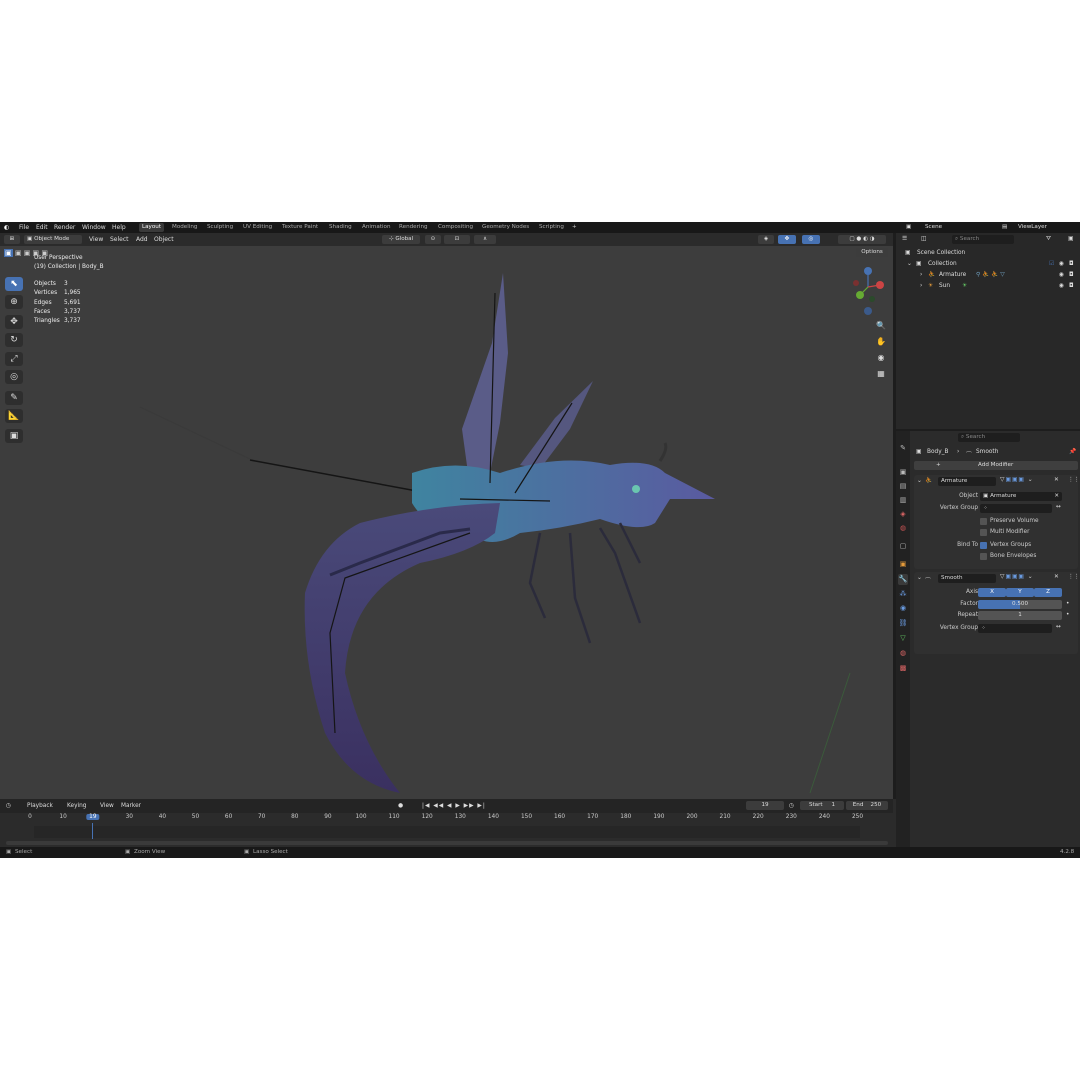 The width and height of the screenshot is (1080, 1080). What do you see at coordinates (903, 564) in the screenshot?
I see `object-tab-icon: ▣` at bounding box center [903, 564].